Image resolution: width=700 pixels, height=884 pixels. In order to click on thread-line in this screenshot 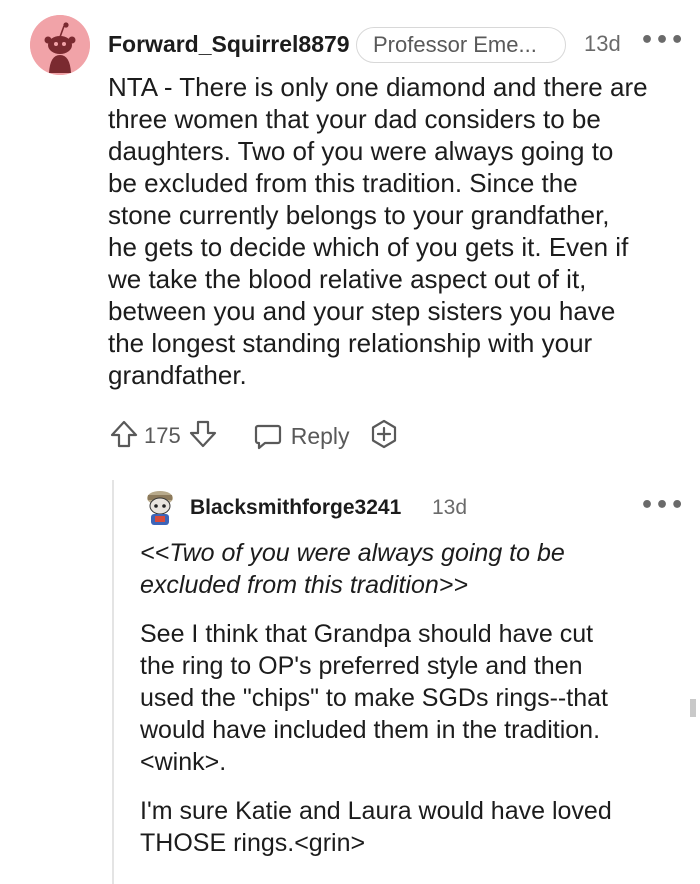, I will do `click(113, 682)`.